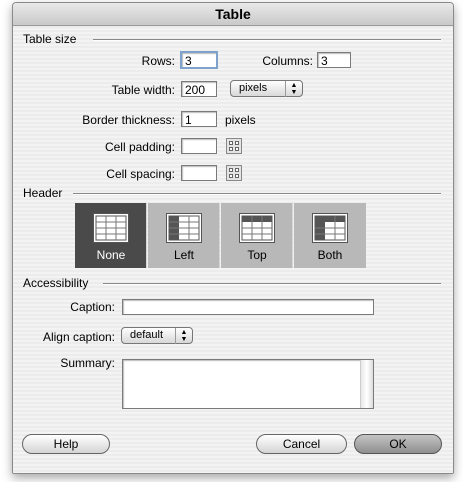  I want to click on table-size-divider, so click(267, 40).